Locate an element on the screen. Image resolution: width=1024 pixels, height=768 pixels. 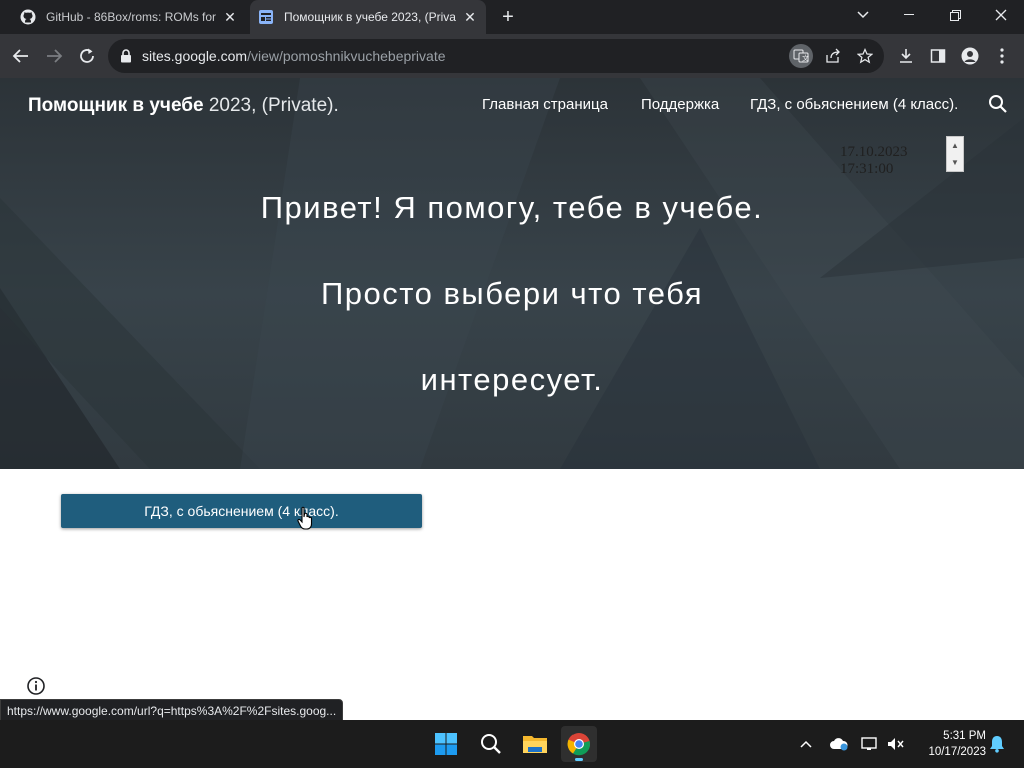
tab-pomoshnik: Помощник в учебе 2023, (Priva ✕ is located at coordinates (368, 17).